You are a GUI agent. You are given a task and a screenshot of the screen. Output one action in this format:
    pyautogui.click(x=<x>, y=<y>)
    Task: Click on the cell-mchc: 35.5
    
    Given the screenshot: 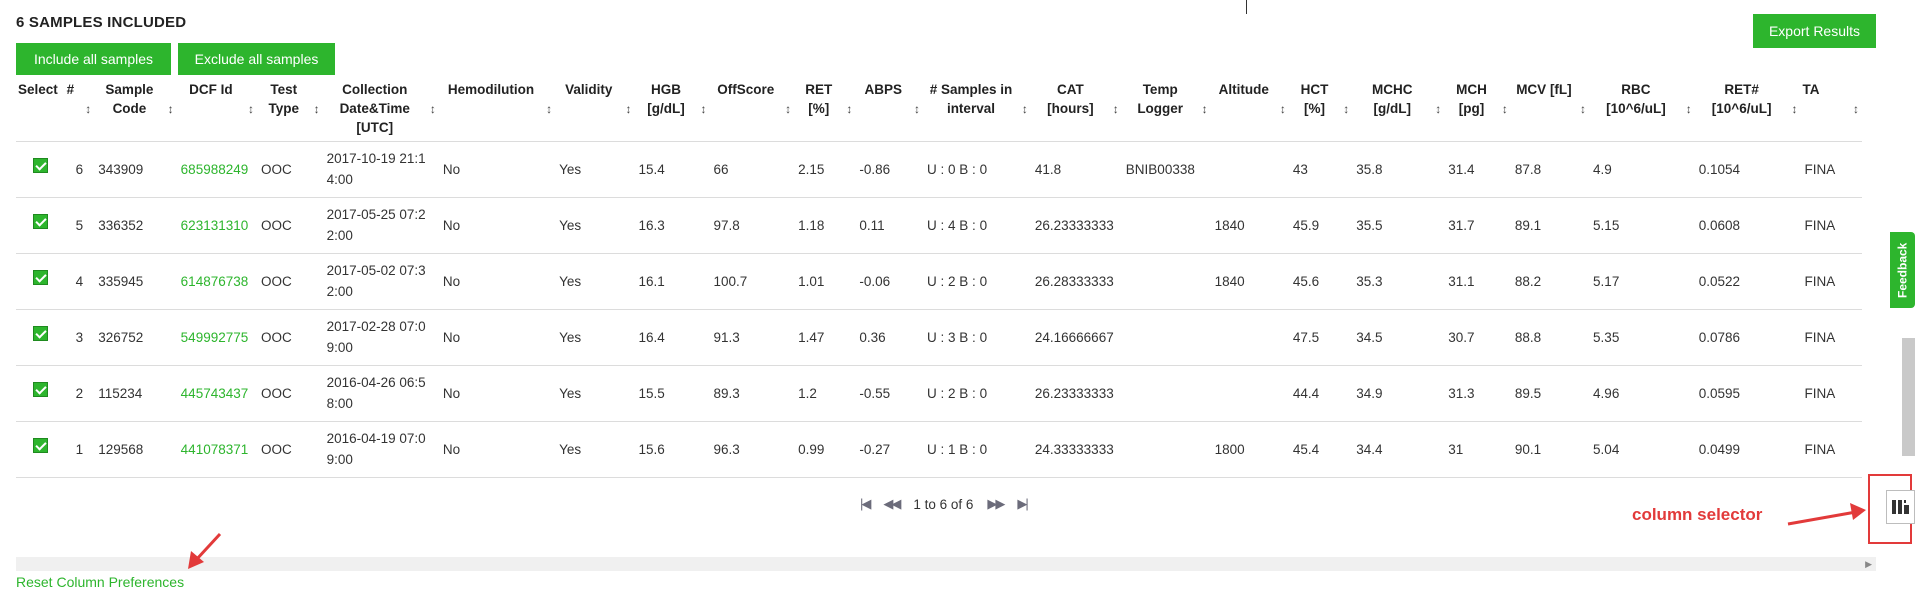 What is the action you would take?
    pyautogui.click(x=1398, y=225)
    